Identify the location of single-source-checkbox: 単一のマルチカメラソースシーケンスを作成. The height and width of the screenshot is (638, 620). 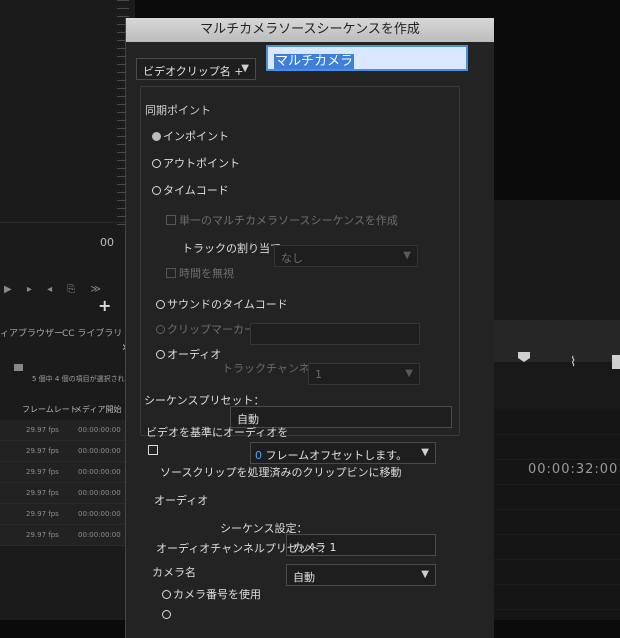
(282, 220).